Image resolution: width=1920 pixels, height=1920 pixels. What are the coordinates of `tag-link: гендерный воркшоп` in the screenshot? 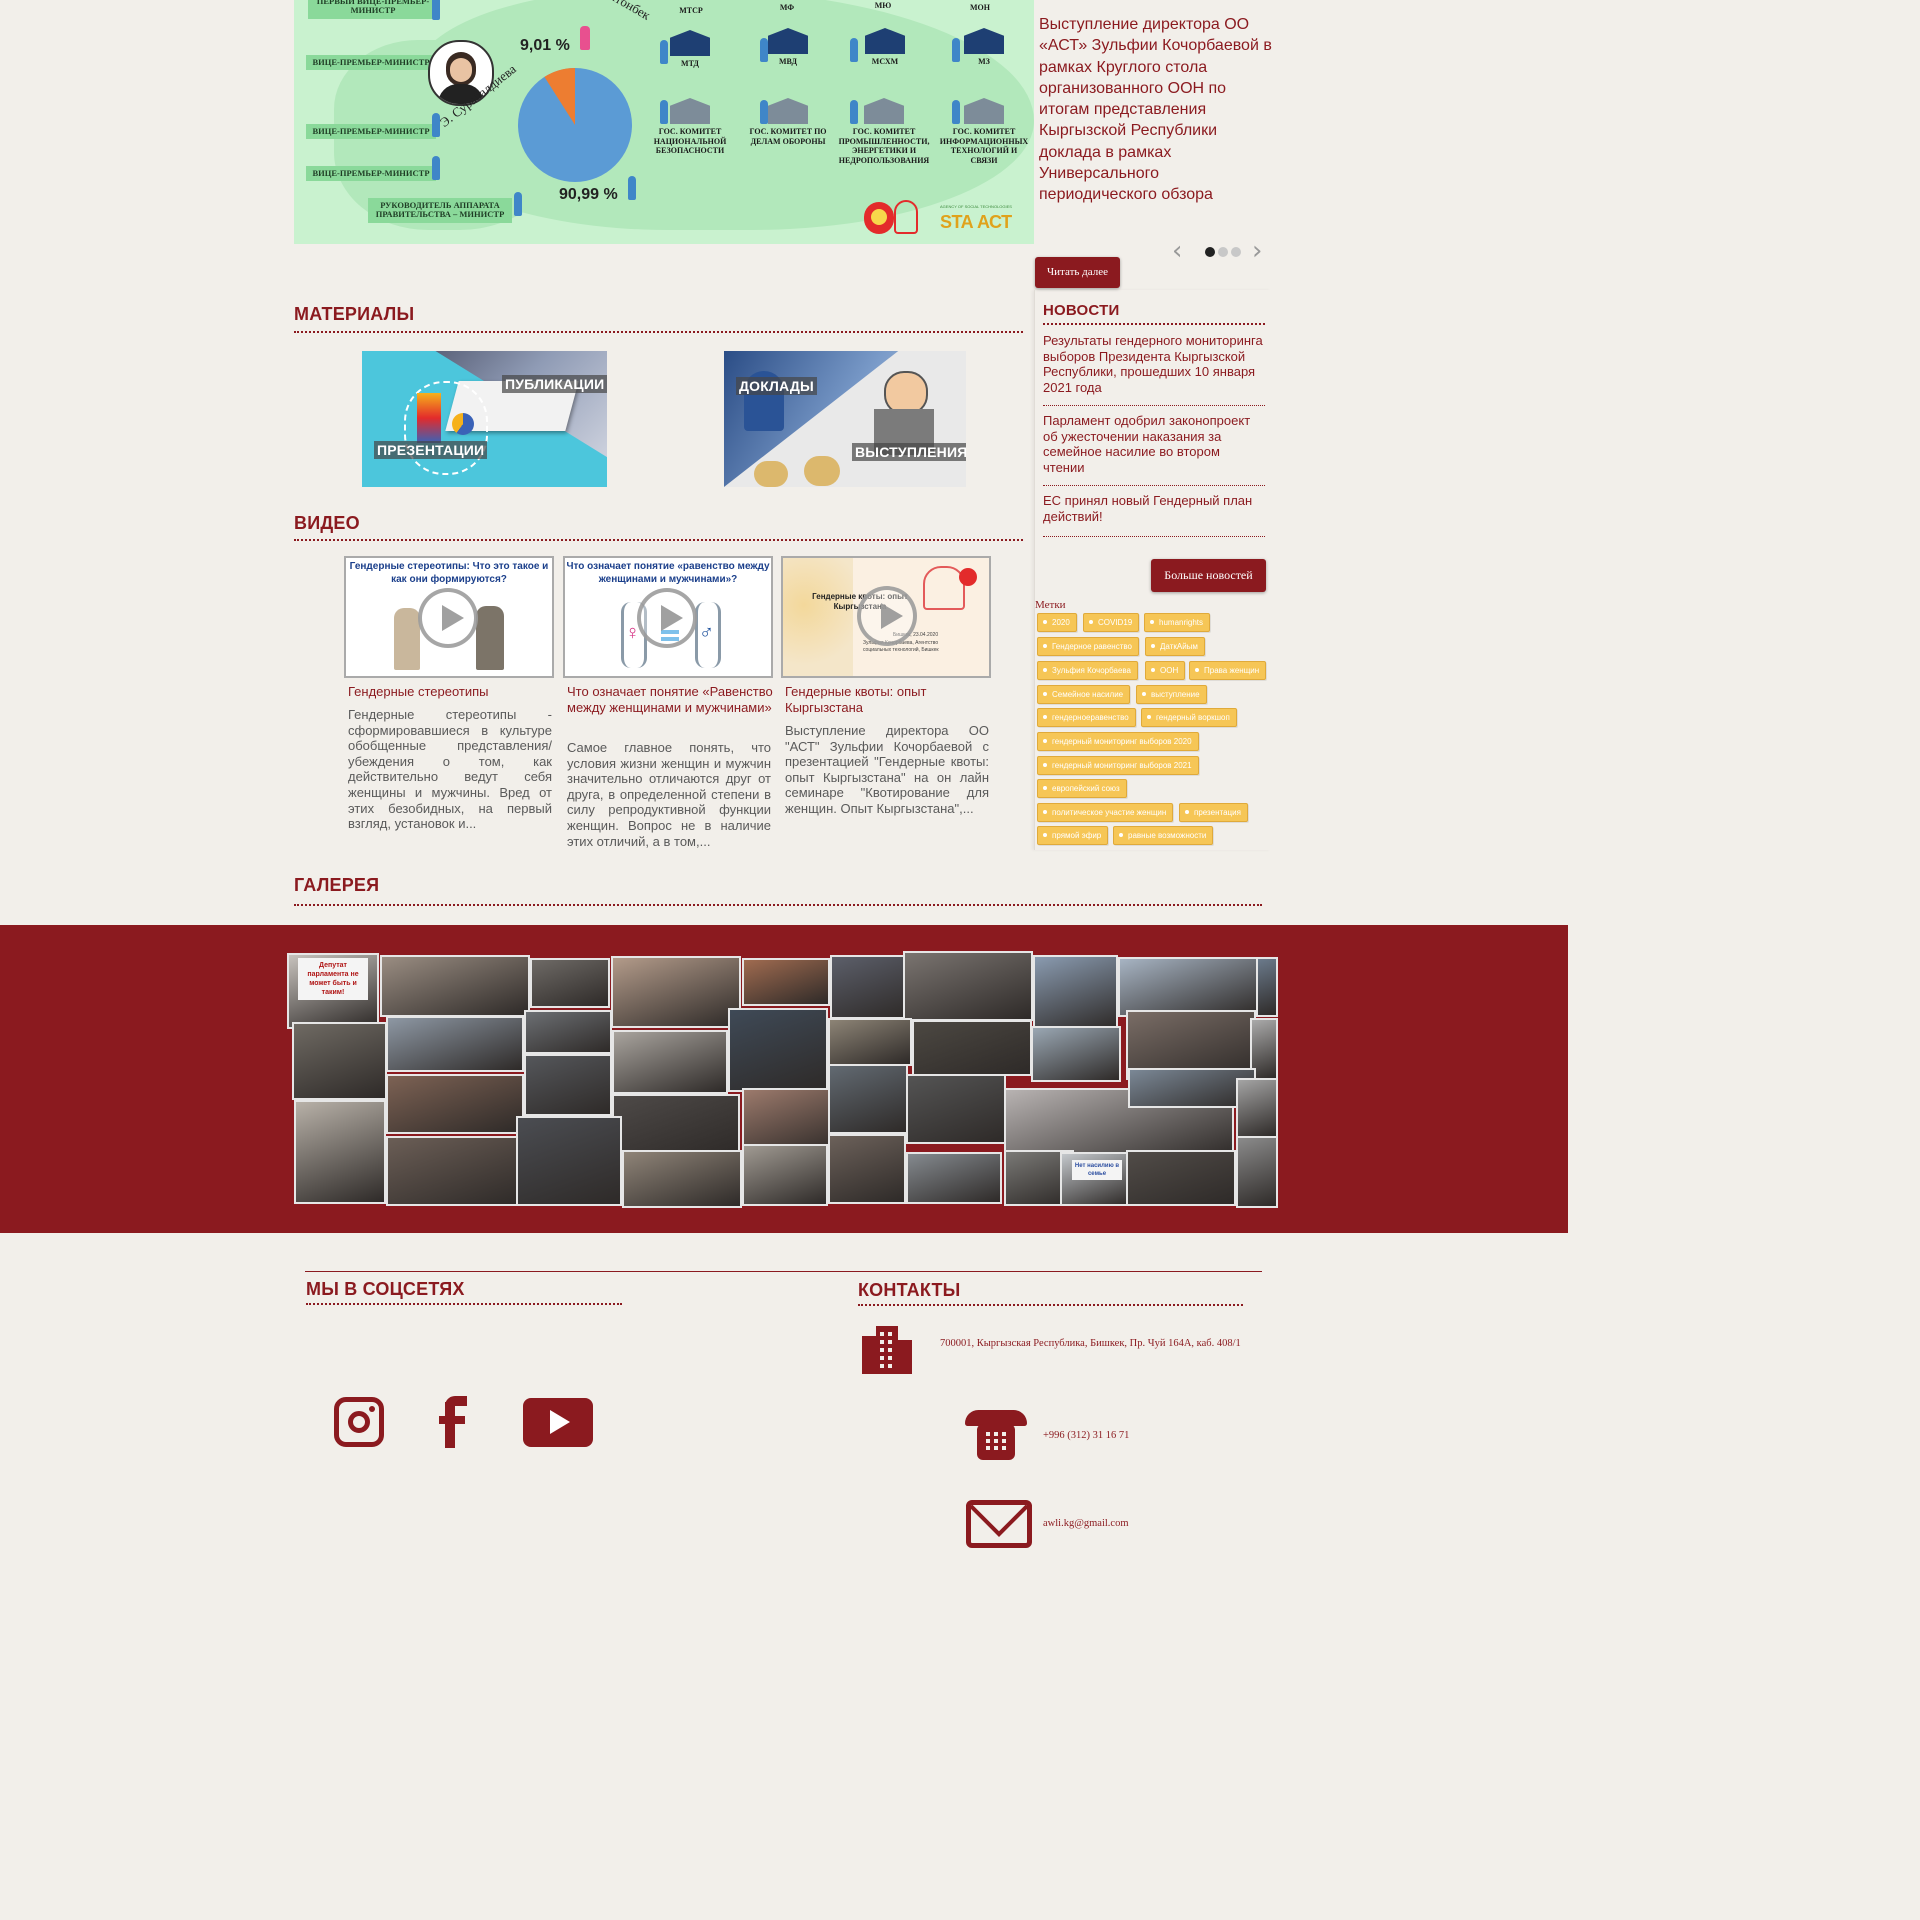 It's located at (1189, 717).